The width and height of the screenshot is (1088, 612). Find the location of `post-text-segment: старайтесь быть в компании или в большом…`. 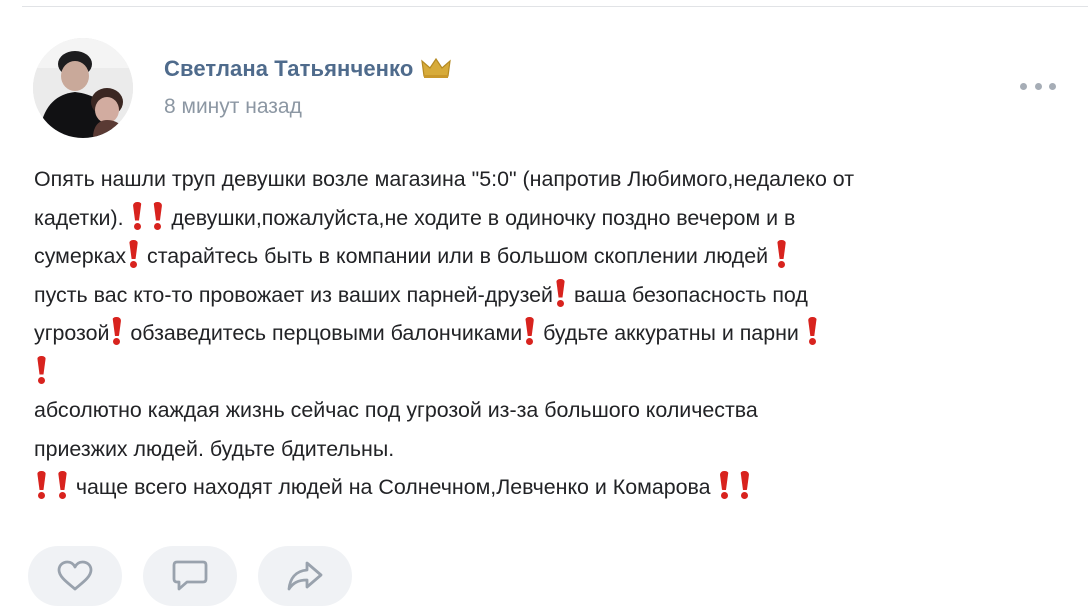

post-text-segment: старайтесь быть в компании или в большом… is located at coordinates (458, 256).